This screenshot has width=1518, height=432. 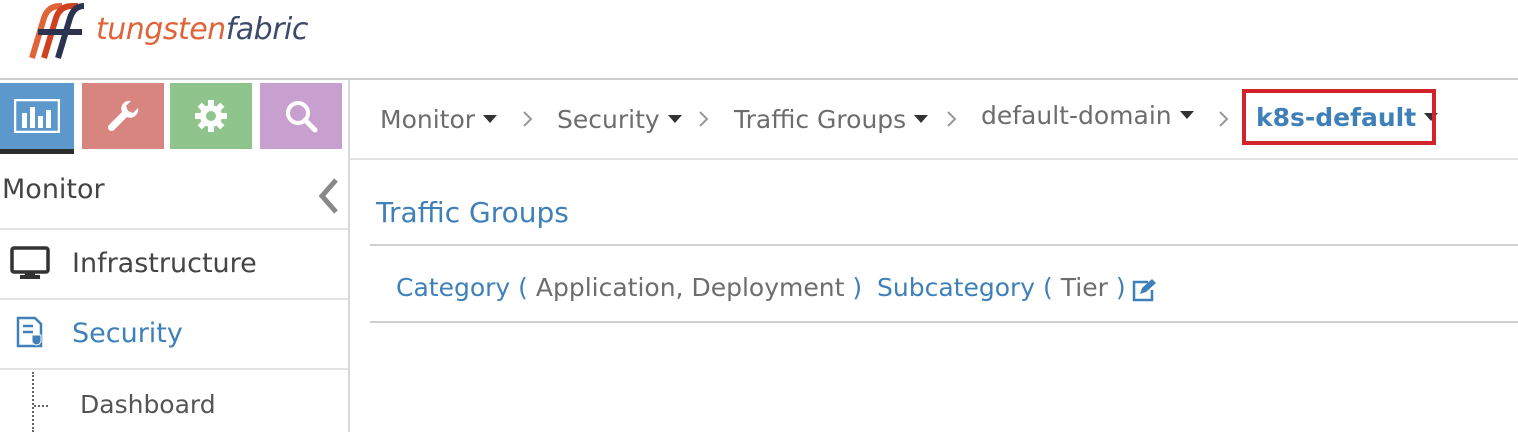 What do you see at coordinates (944, 322) in the screenshot?
I see `filter-divider` at bounding box center [944, 322].